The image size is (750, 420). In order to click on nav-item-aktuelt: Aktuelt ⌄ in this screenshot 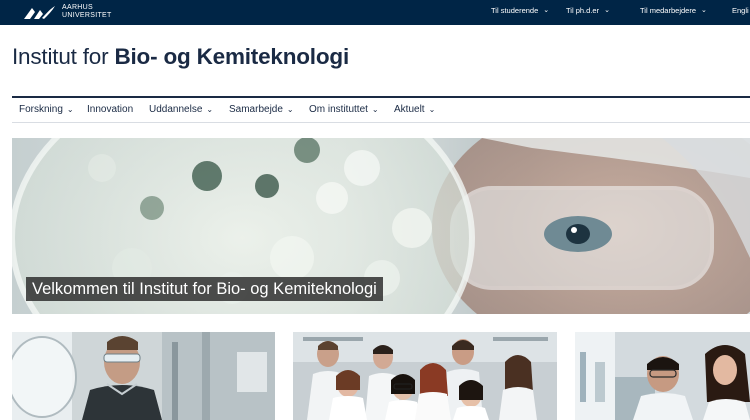, I will do `click(414, 109)`.